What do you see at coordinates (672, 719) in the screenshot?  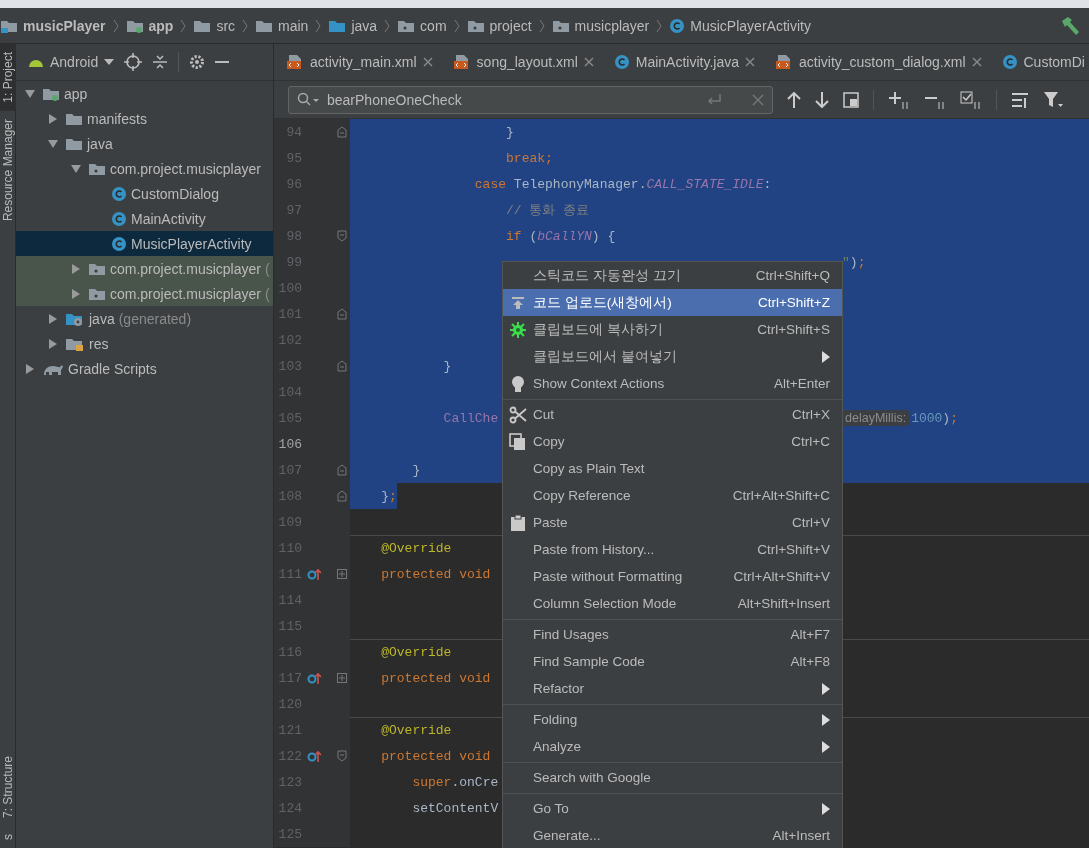 I see `menu-item: Folding` at bounding box center [672, 719].